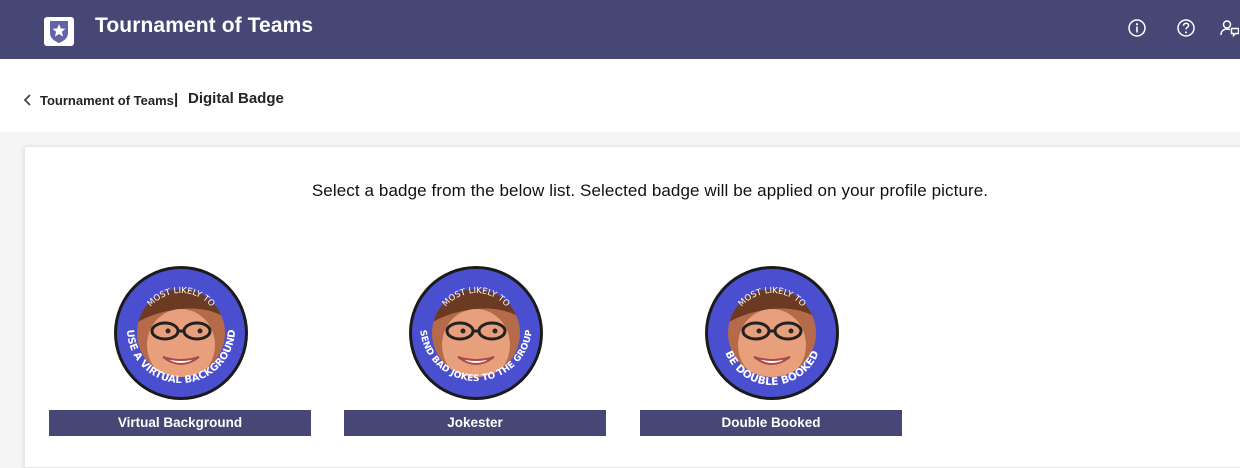 This screenshot has height=468, width=1240. What do you see at coordinates (1137, 28) in the screenshot?
I see `info-icon` at bounding box center [1137, 28].